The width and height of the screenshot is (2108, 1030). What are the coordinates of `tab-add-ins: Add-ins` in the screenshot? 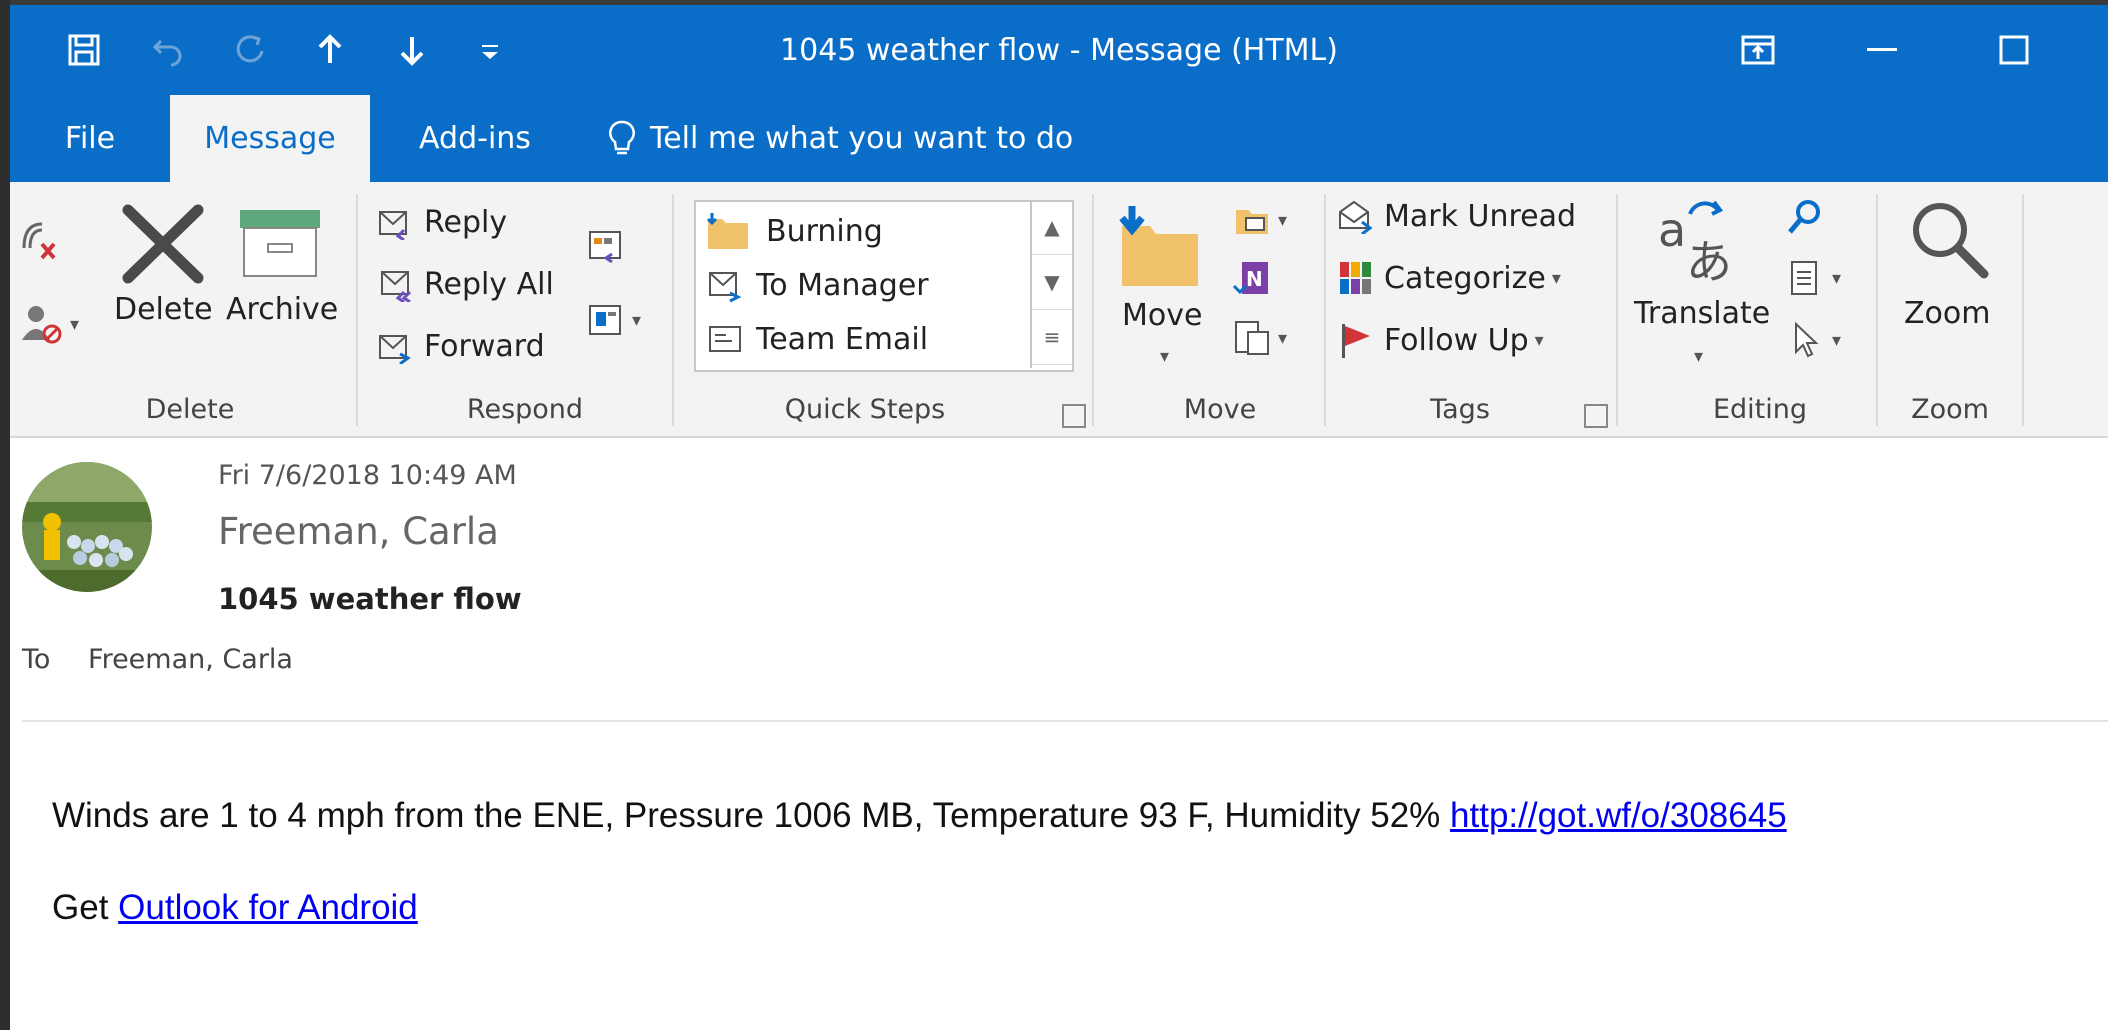 It's located at (475, 138).